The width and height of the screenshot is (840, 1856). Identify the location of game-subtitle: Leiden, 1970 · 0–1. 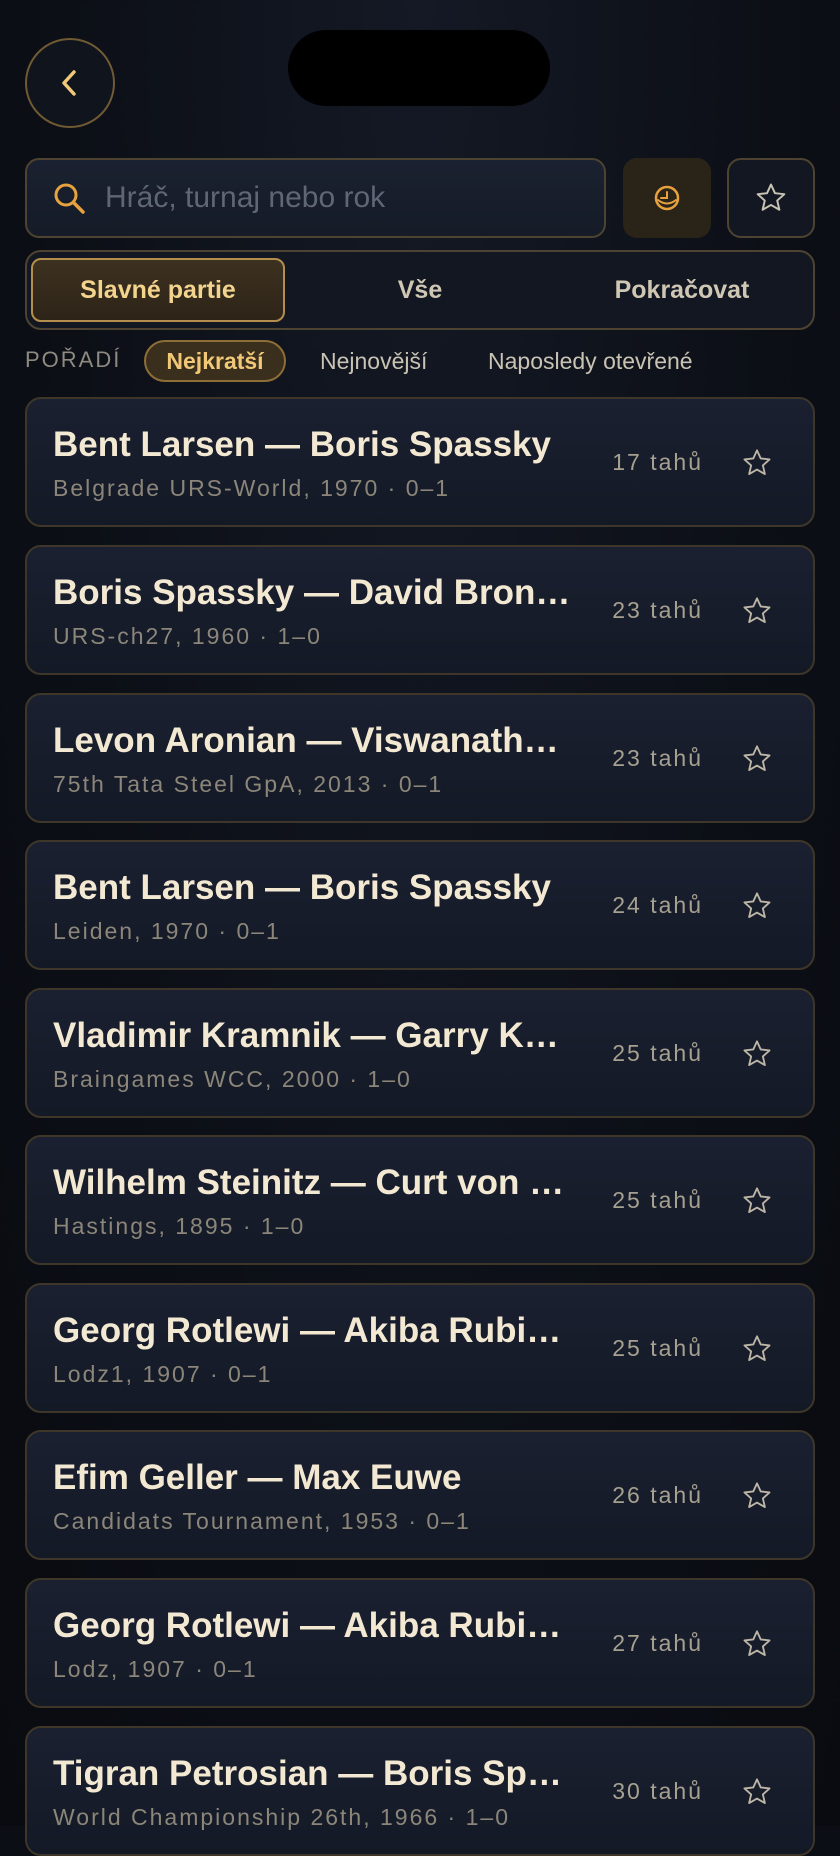
(167, 931).